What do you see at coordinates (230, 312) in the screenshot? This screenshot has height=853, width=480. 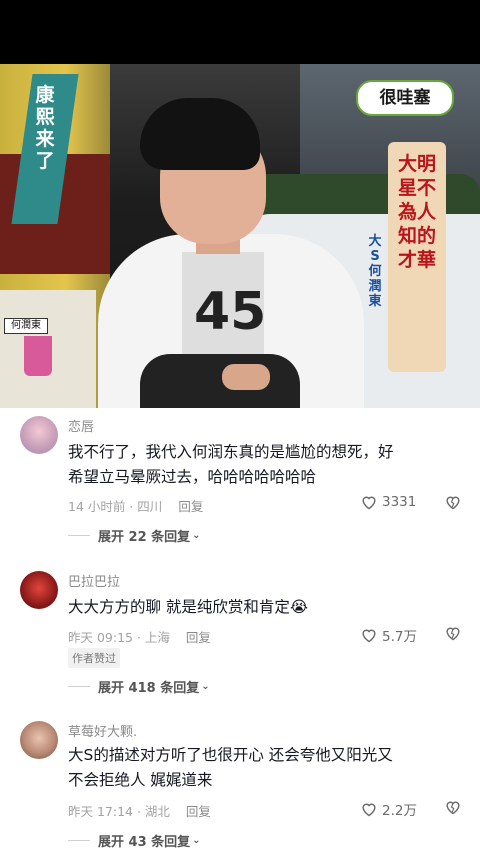 I see `shirt-print: 45` at bounding box center [230, 312].